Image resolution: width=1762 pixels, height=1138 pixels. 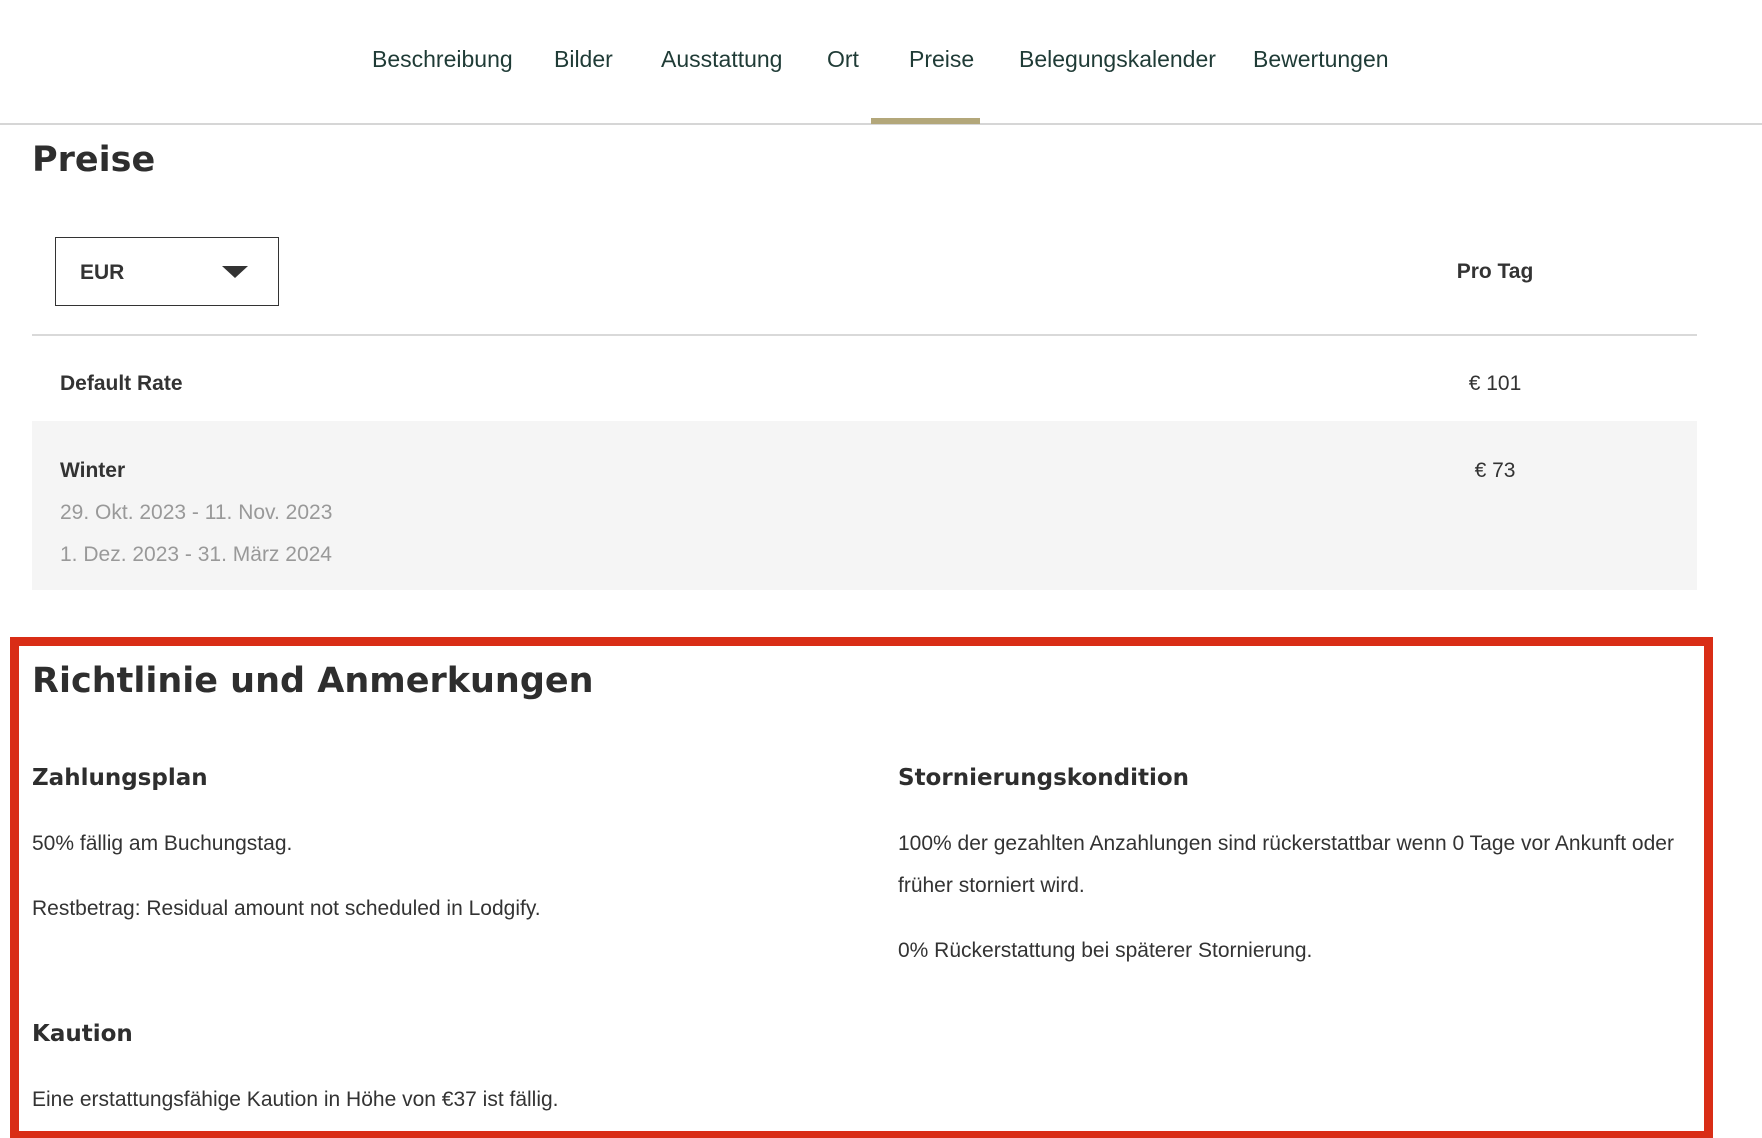 What do you see at coordinates (941, 59) in the screenshot?
I see `tab-preise: Preise` at bounding box center [941, 59].